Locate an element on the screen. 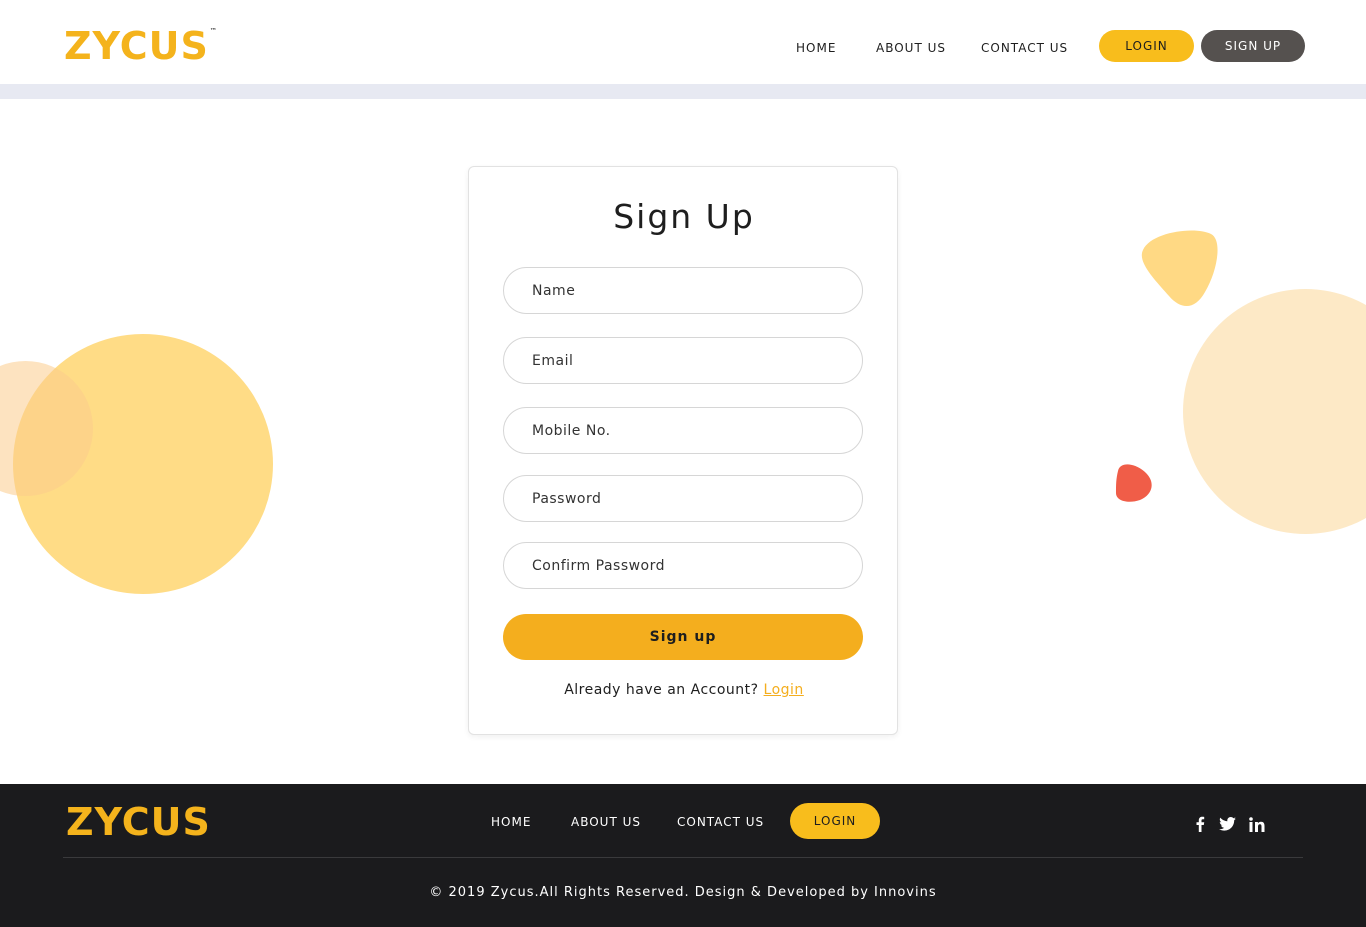  already-account-row: Already have an Account? Login is located at coordinates (684, 690).